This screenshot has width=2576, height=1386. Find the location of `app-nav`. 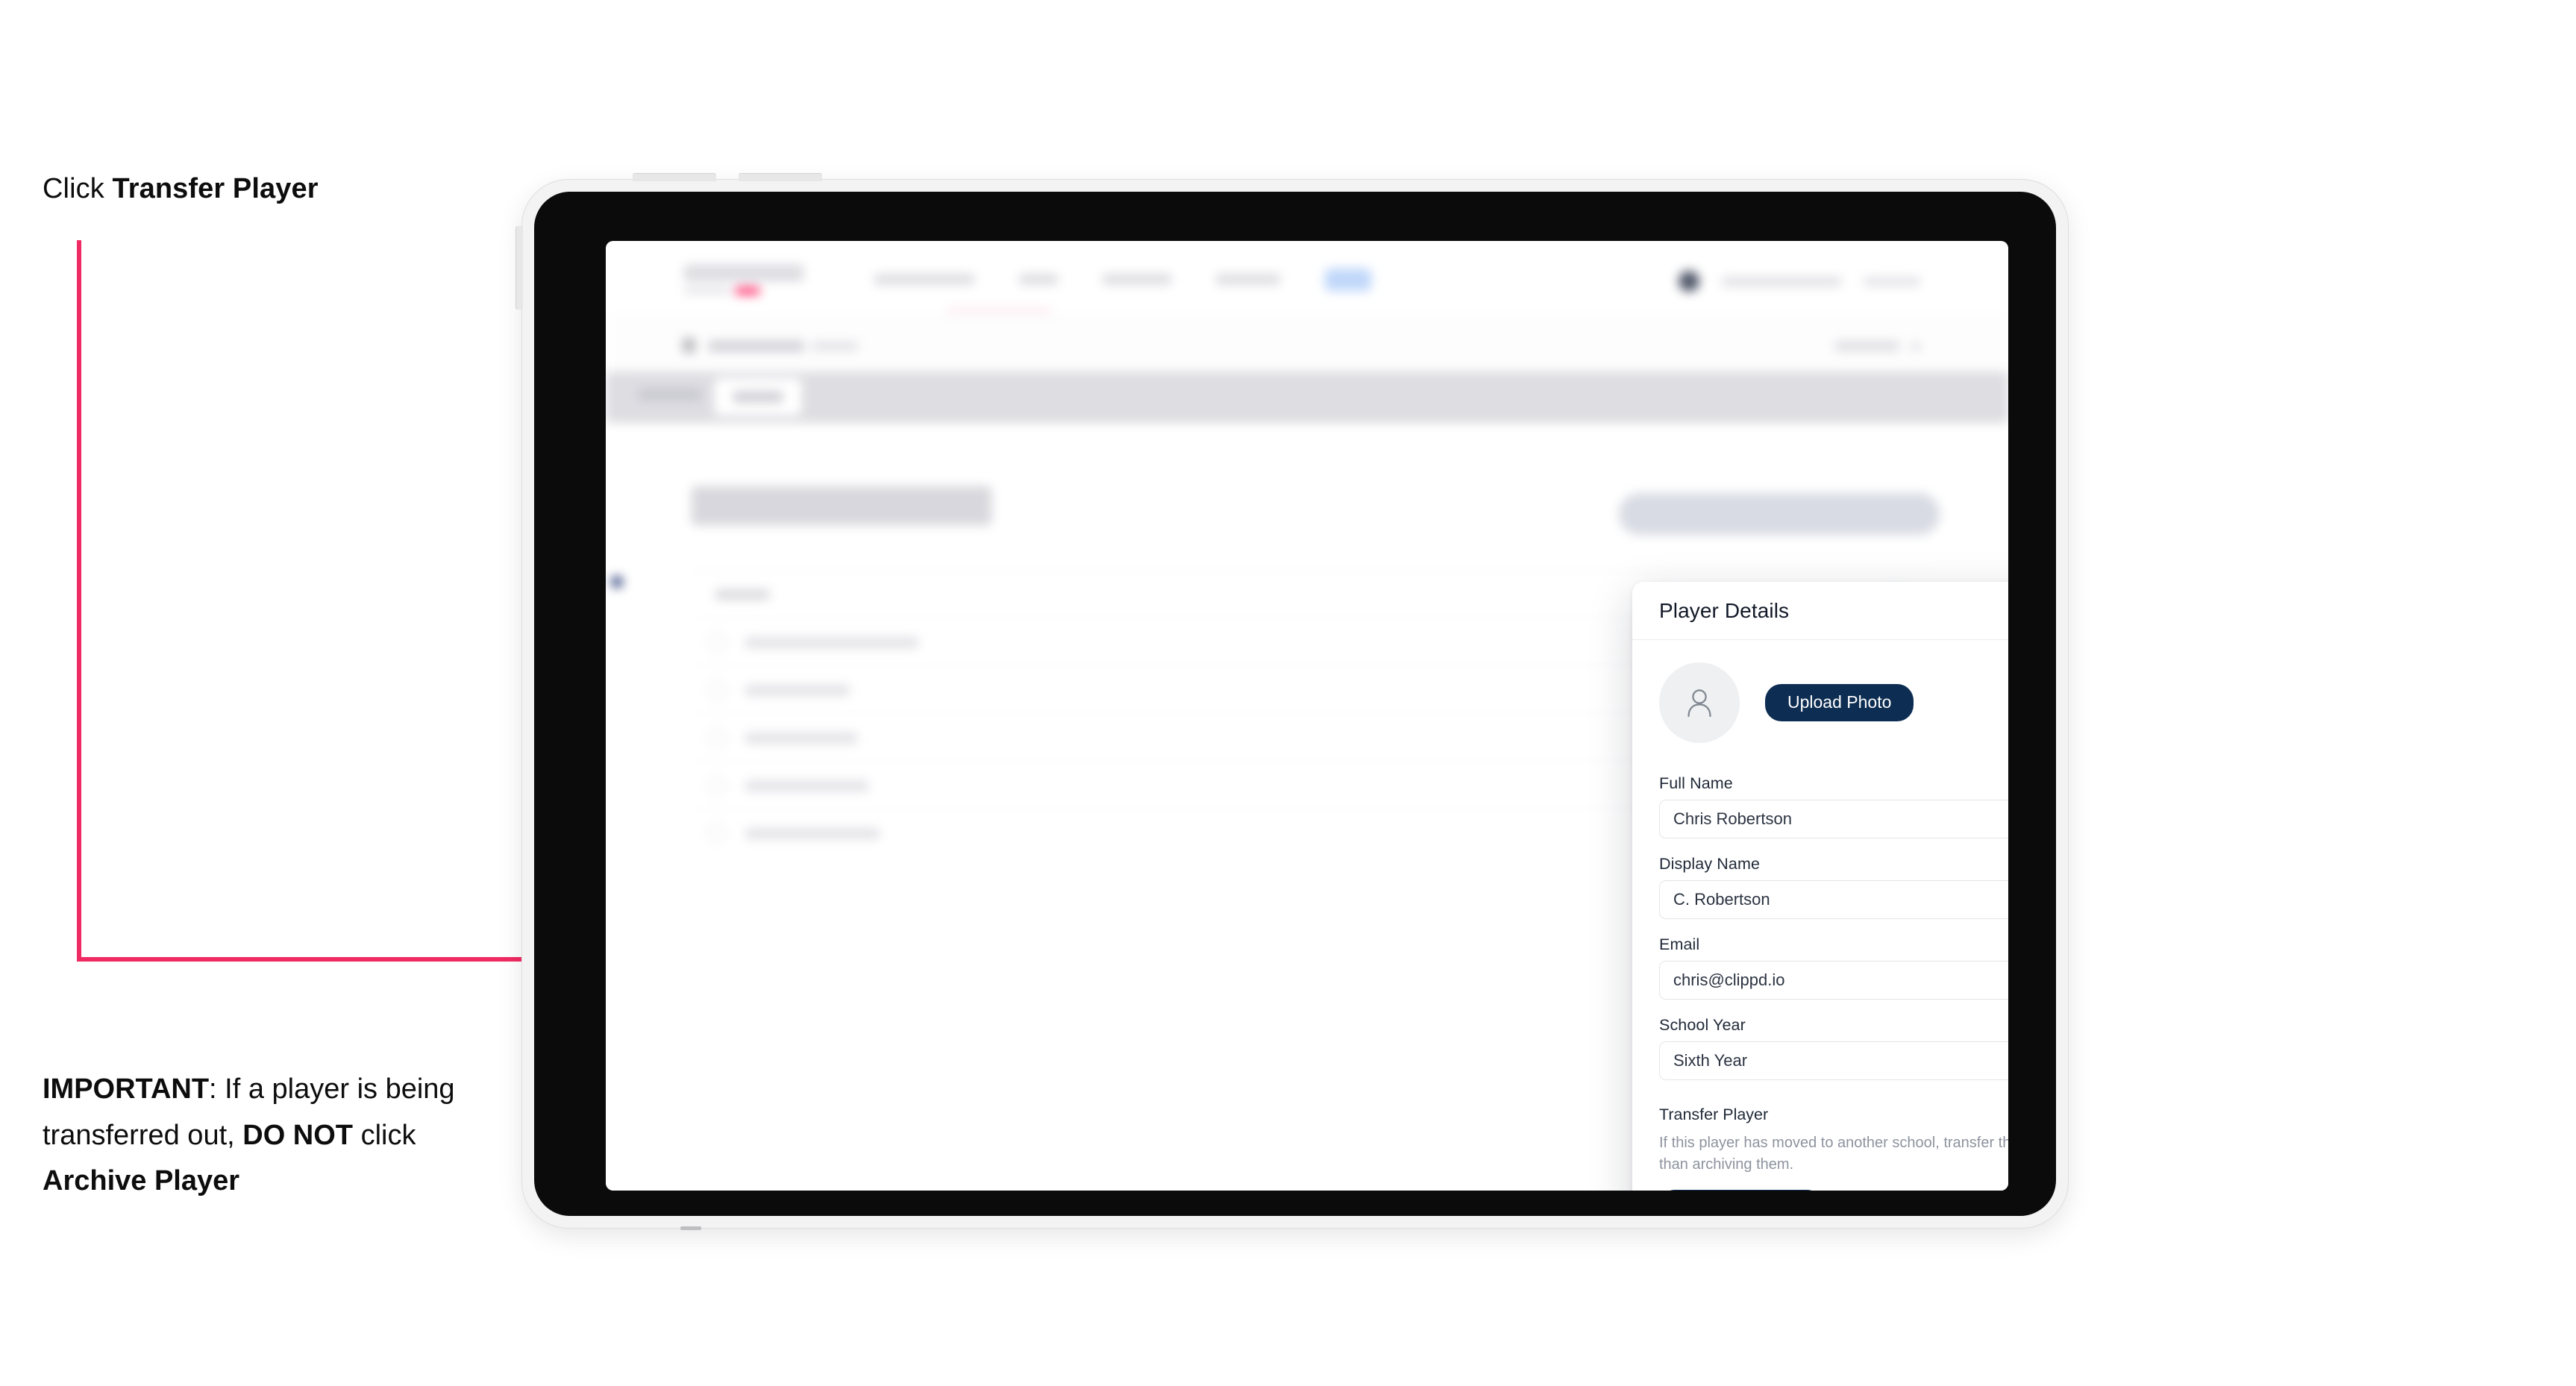

app-nav is located at coordinates (1122, 279).